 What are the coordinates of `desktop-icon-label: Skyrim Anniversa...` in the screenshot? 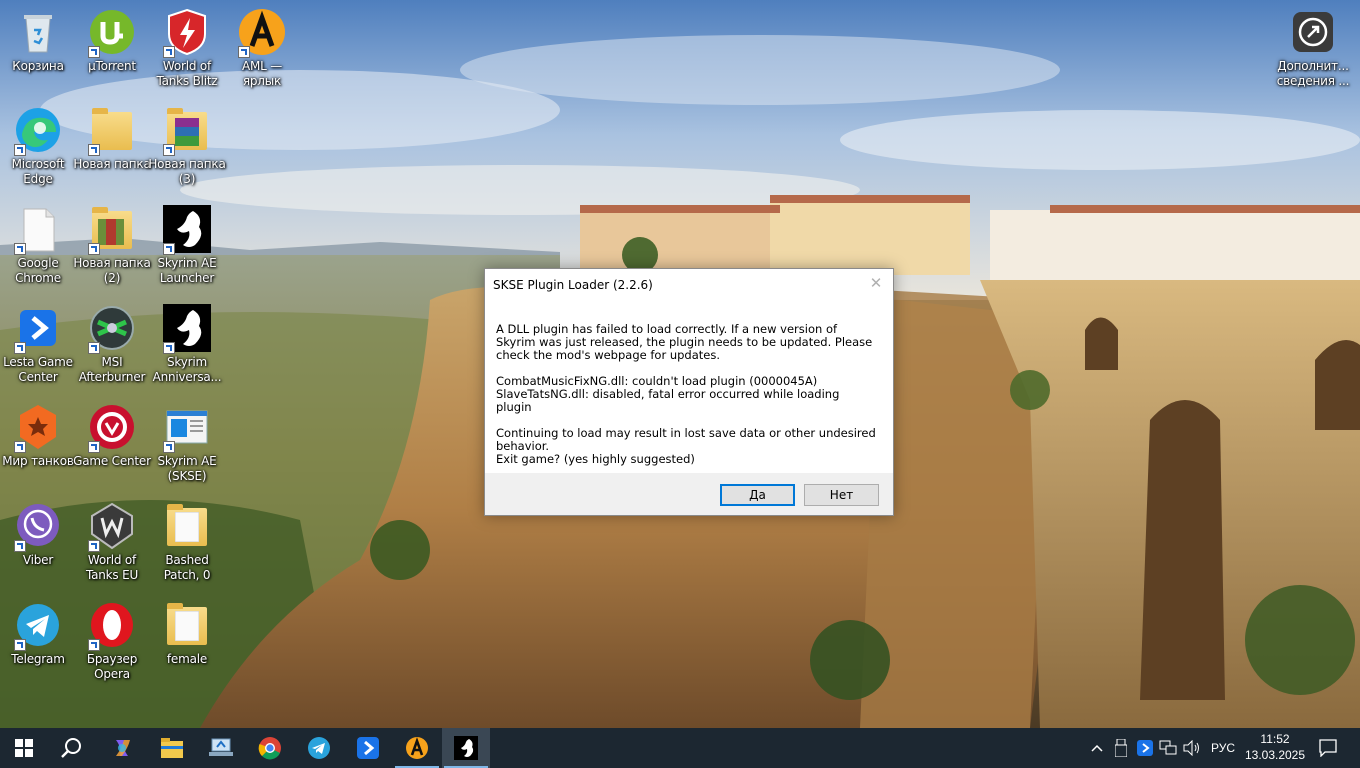 It's located at (187, 369).